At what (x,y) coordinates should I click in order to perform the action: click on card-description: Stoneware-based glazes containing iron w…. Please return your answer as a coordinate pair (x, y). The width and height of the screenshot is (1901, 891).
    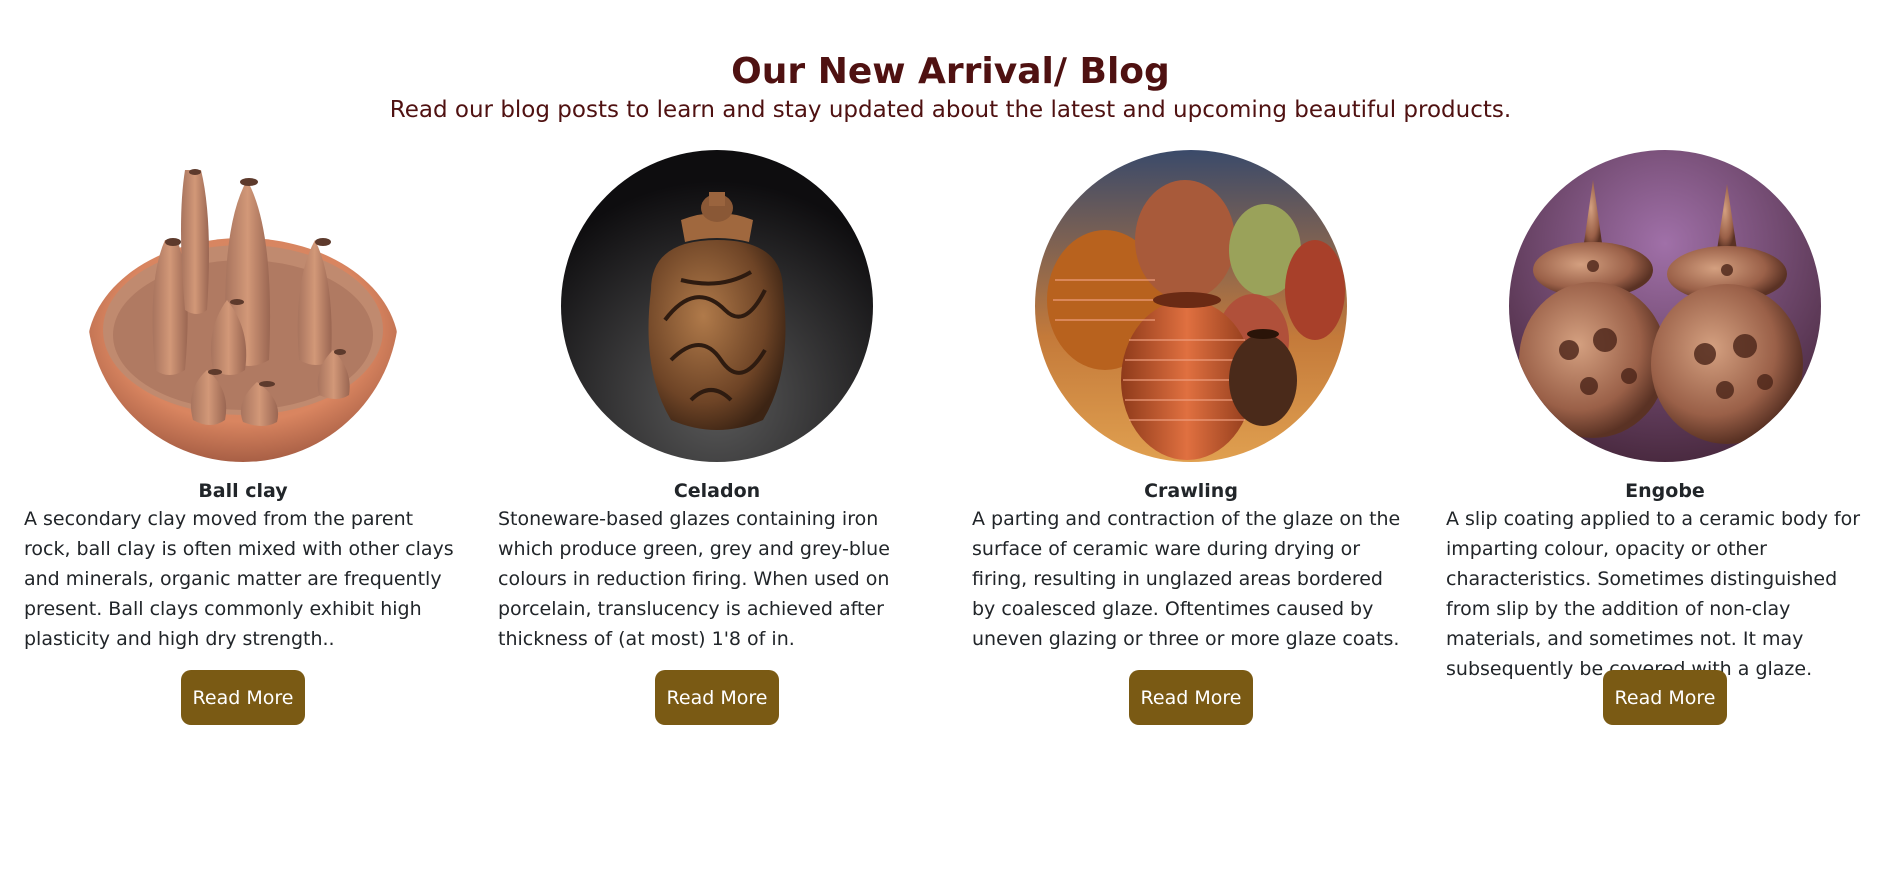
    Looking at the image, I should click on (694, 579).